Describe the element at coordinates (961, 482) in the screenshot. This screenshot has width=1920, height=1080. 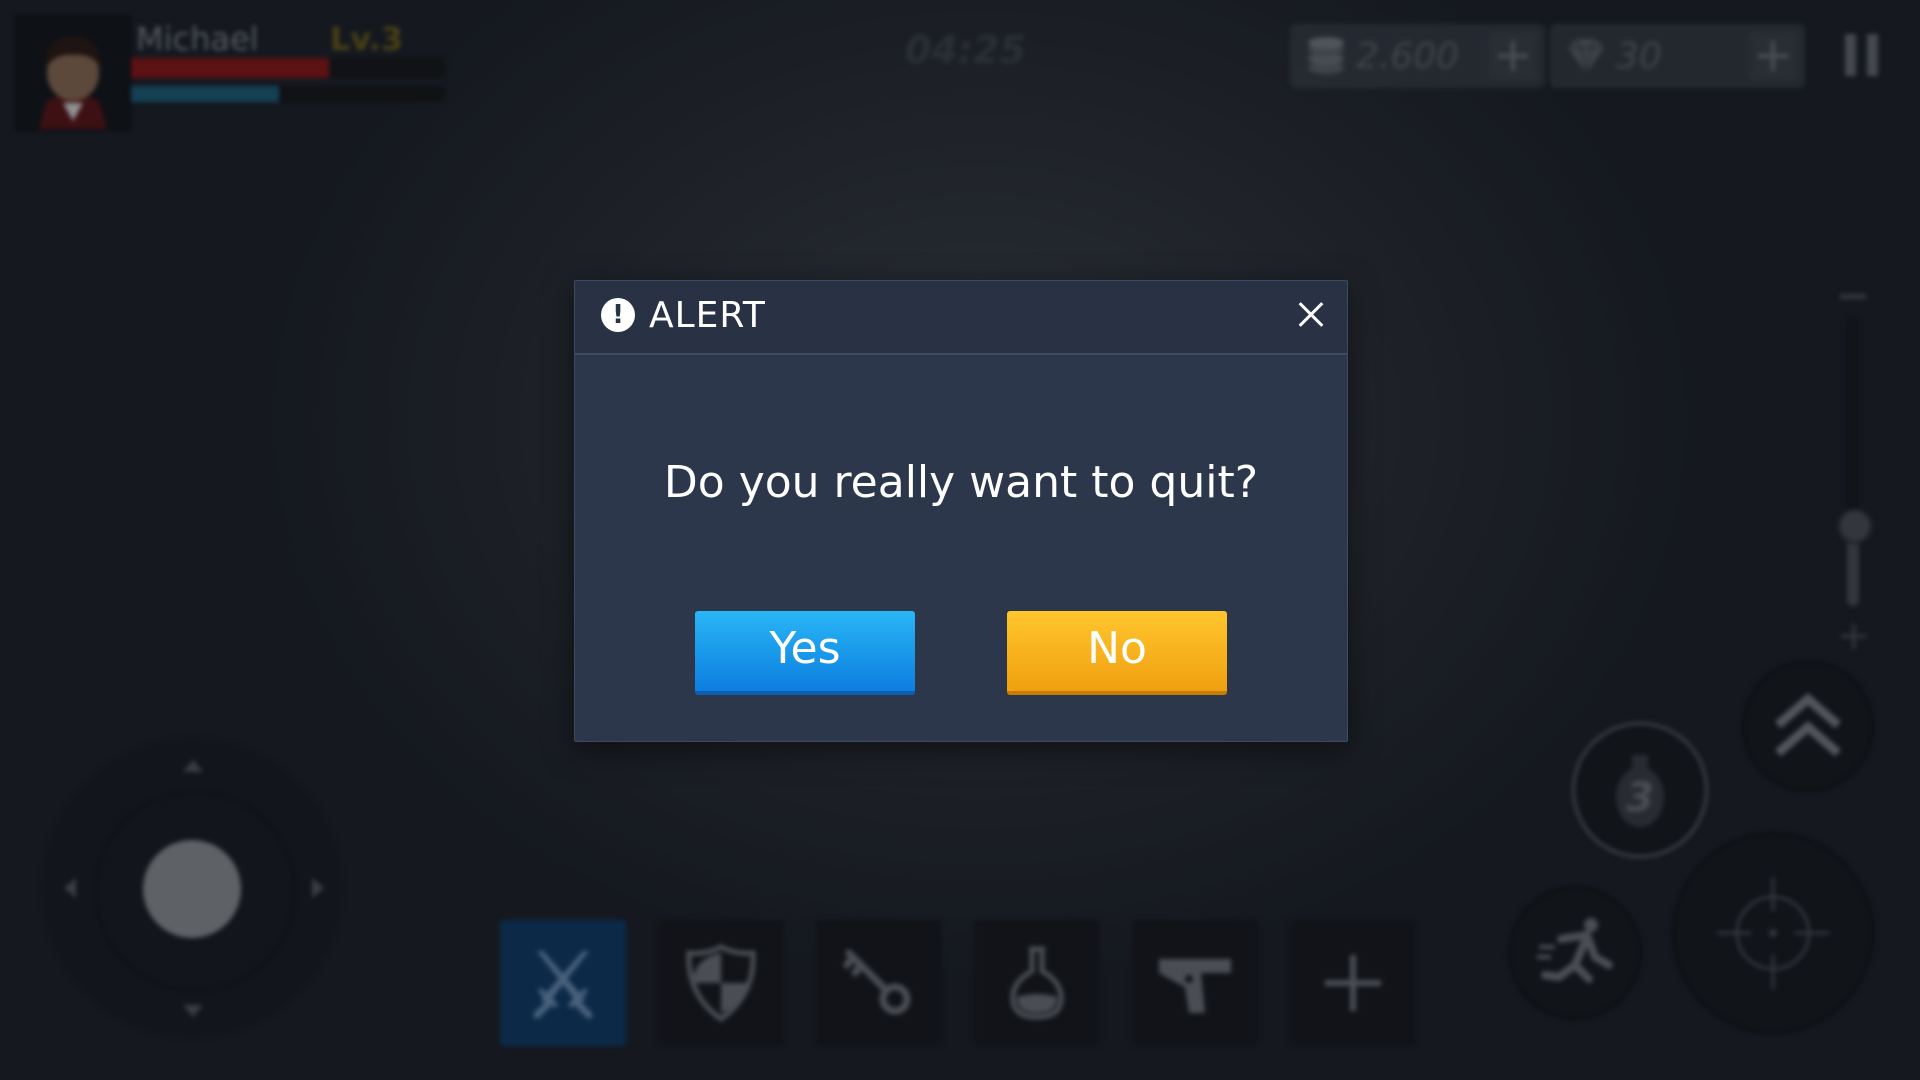
I see `dialog-message: Do you really want to quit?` at that location.